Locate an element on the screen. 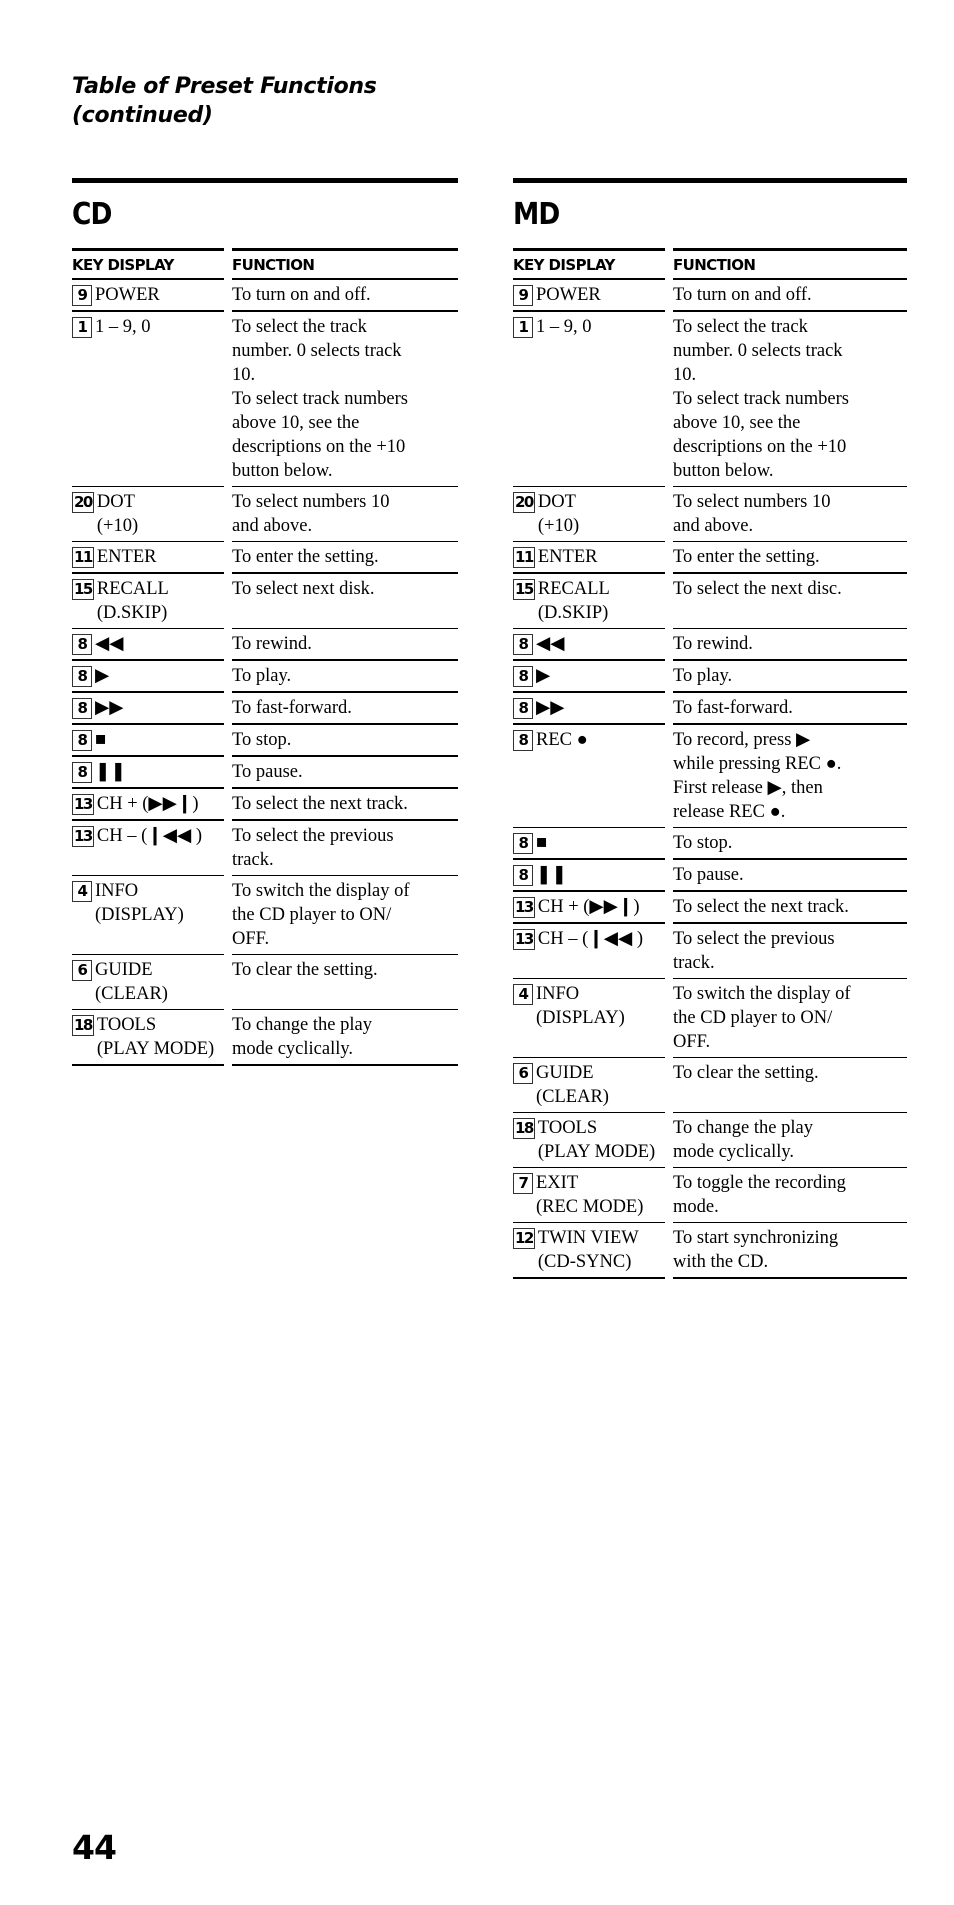 Image resolution: width=954 pixels, height=1905 pixels. key-display: 9 POWER is located at coordinates (148, 295).